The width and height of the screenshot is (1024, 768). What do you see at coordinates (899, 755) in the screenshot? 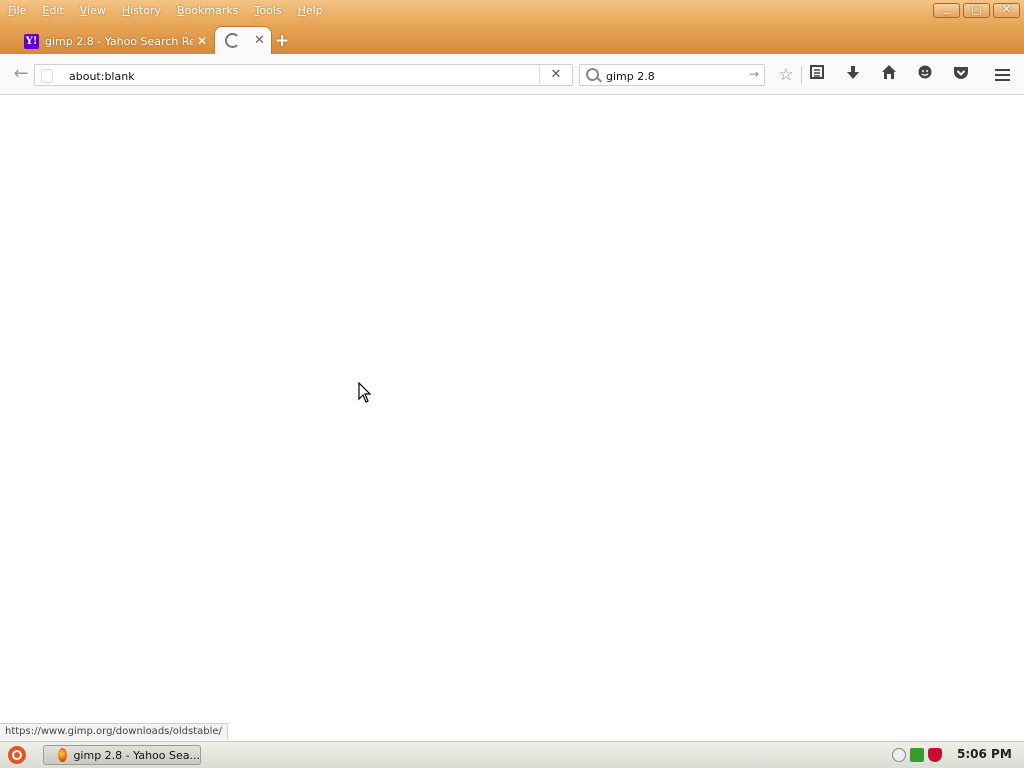
I see `chat-tray-icon` at bounding box center [899, 755].